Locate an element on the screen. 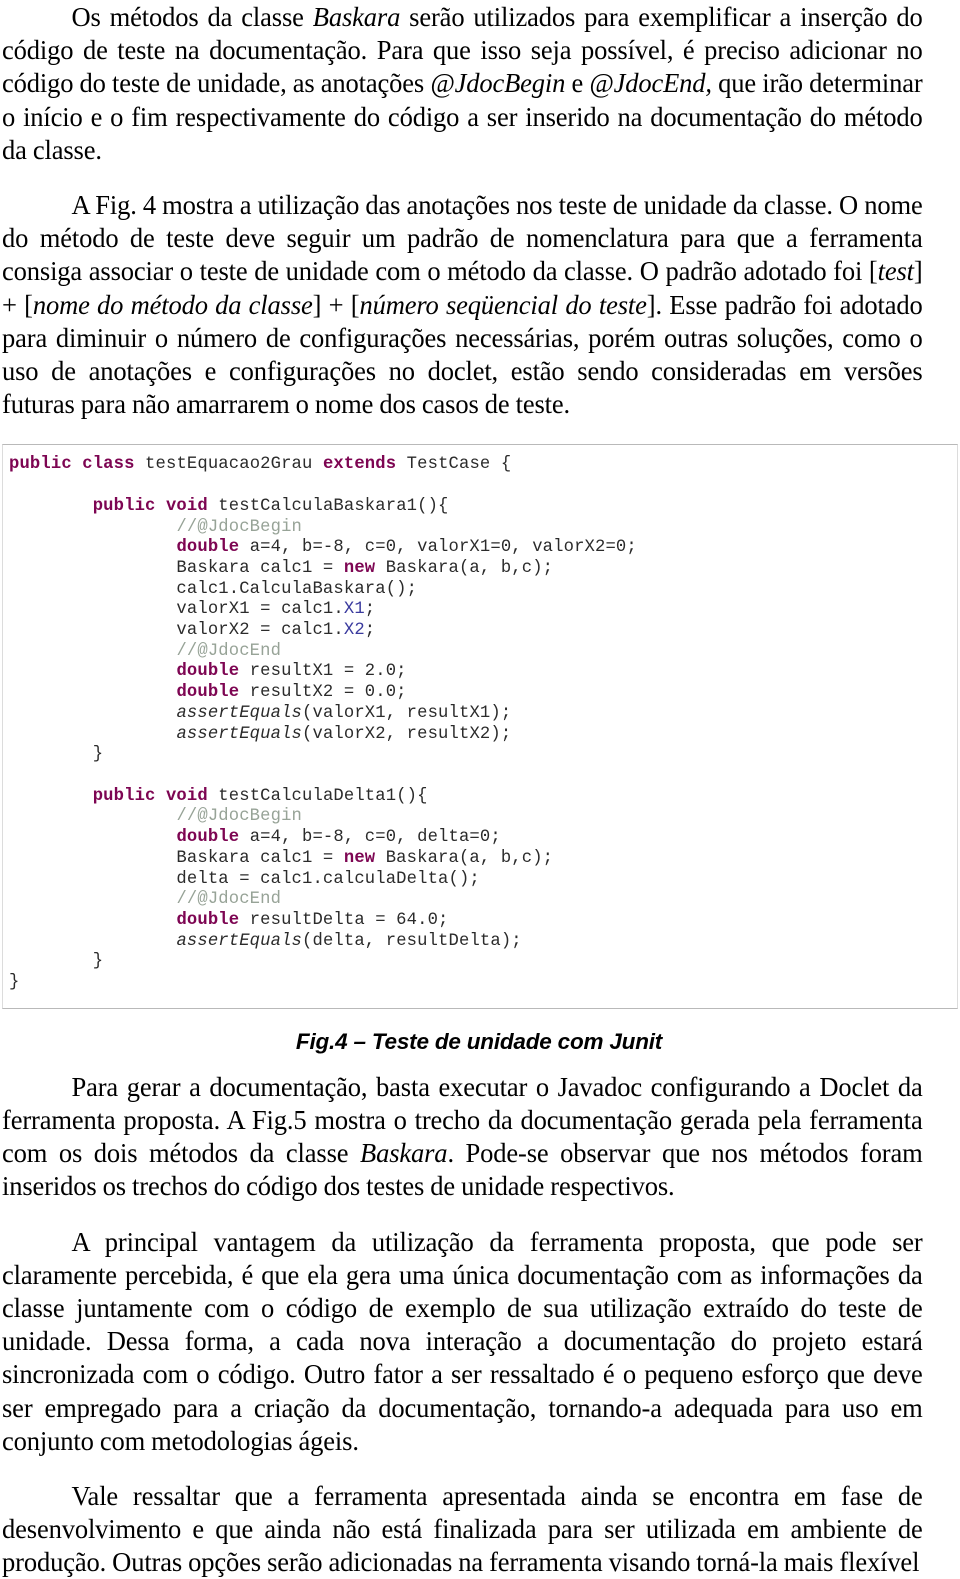 The image size is (960, 1579). code-token: (valorX1, resultX1); is located at coordinates (407, 713).